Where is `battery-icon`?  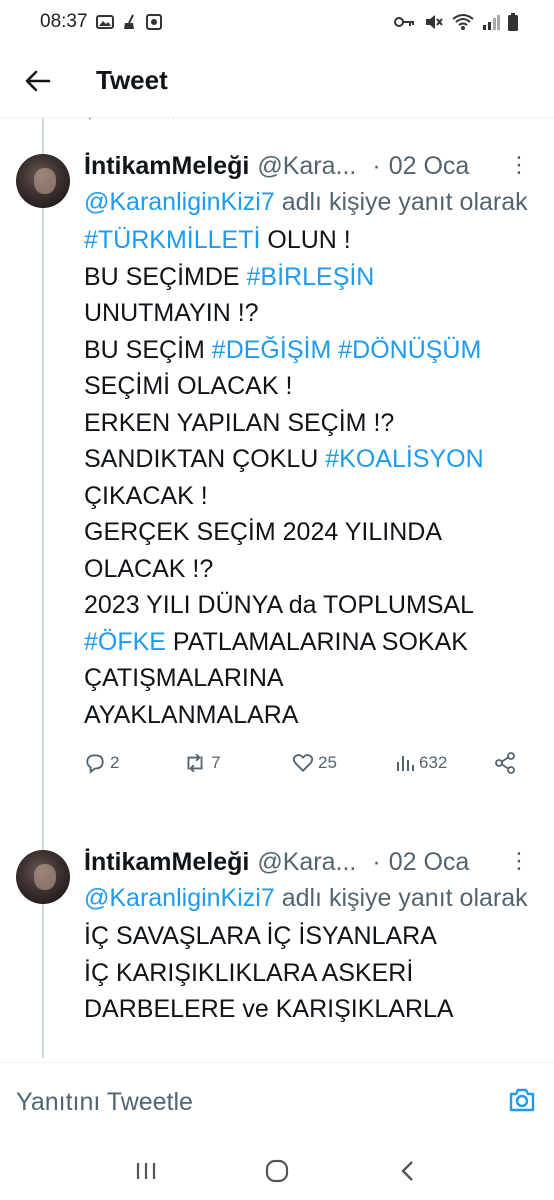 battery-icon is located at coordinates (513, 22).